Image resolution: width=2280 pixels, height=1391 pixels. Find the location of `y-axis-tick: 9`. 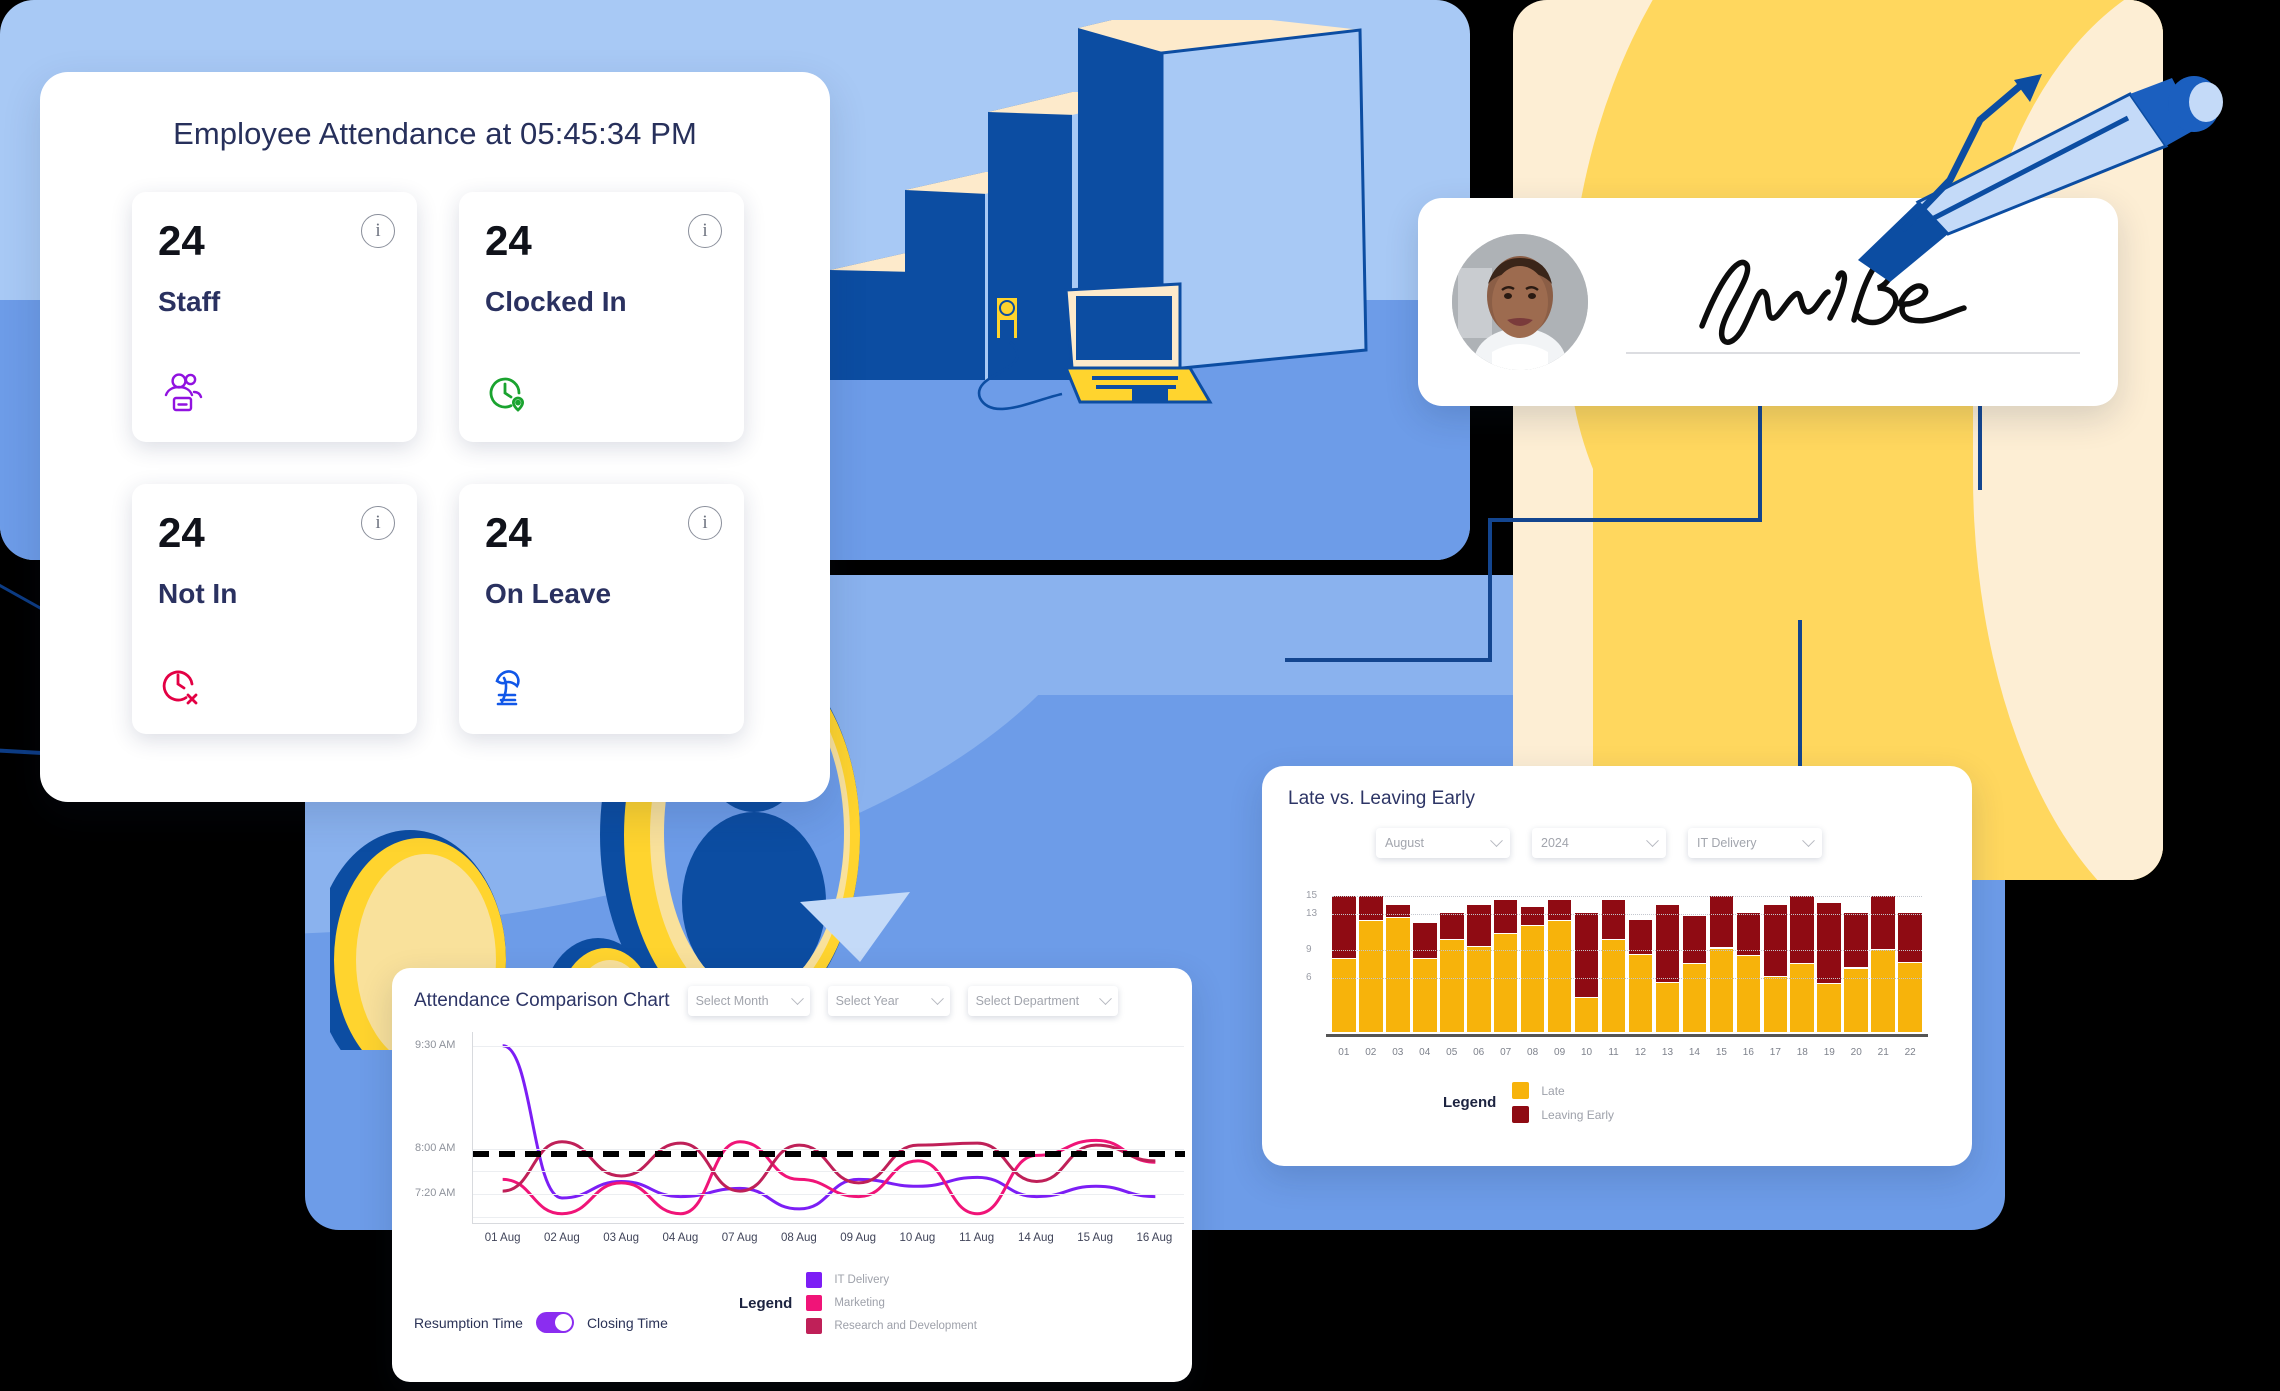

y-axis-tick: 9 is located at coordinates (1309, 950).